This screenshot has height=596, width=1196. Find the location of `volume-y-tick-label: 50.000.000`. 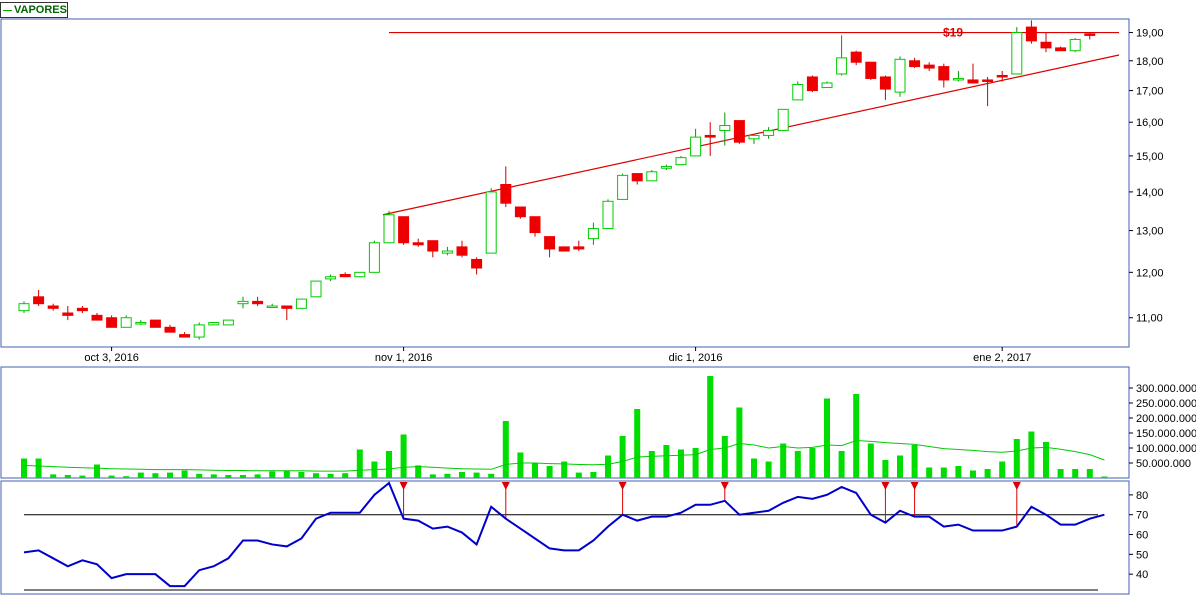

volume-y-tick-label: 50.000.000 is located at coordinates (1163, 464).